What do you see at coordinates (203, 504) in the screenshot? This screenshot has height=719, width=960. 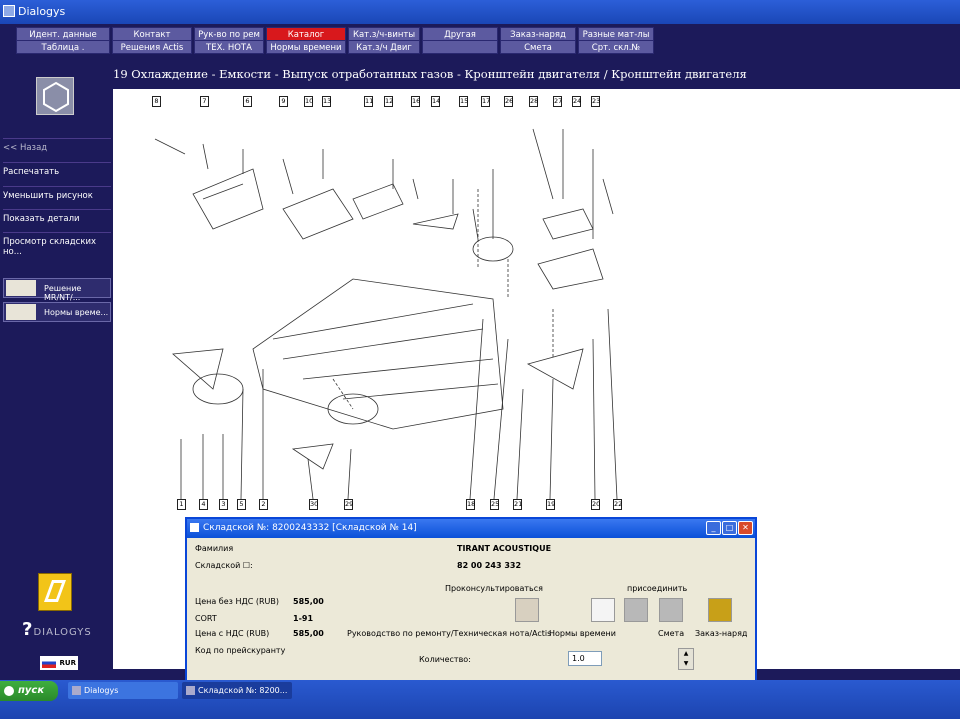 I see `callout-4: 4` at bounding box center [203, 504].